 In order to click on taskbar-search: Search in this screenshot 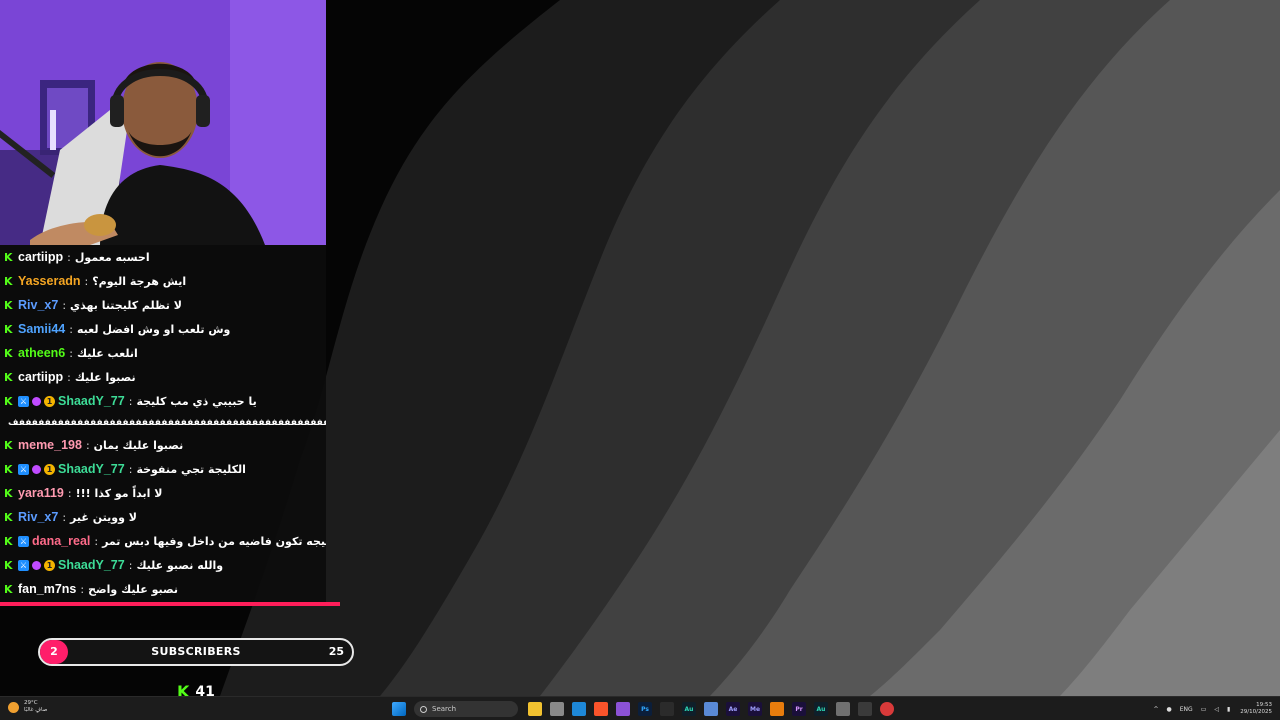, I will do `click(466, 709)`.